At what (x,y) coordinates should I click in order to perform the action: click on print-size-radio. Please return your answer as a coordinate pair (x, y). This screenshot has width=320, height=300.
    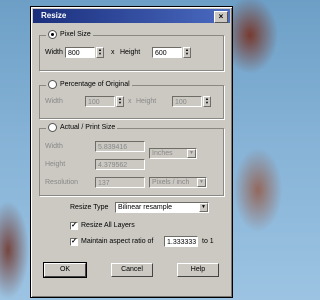
    Looking at the image, I should click on (52, 127).